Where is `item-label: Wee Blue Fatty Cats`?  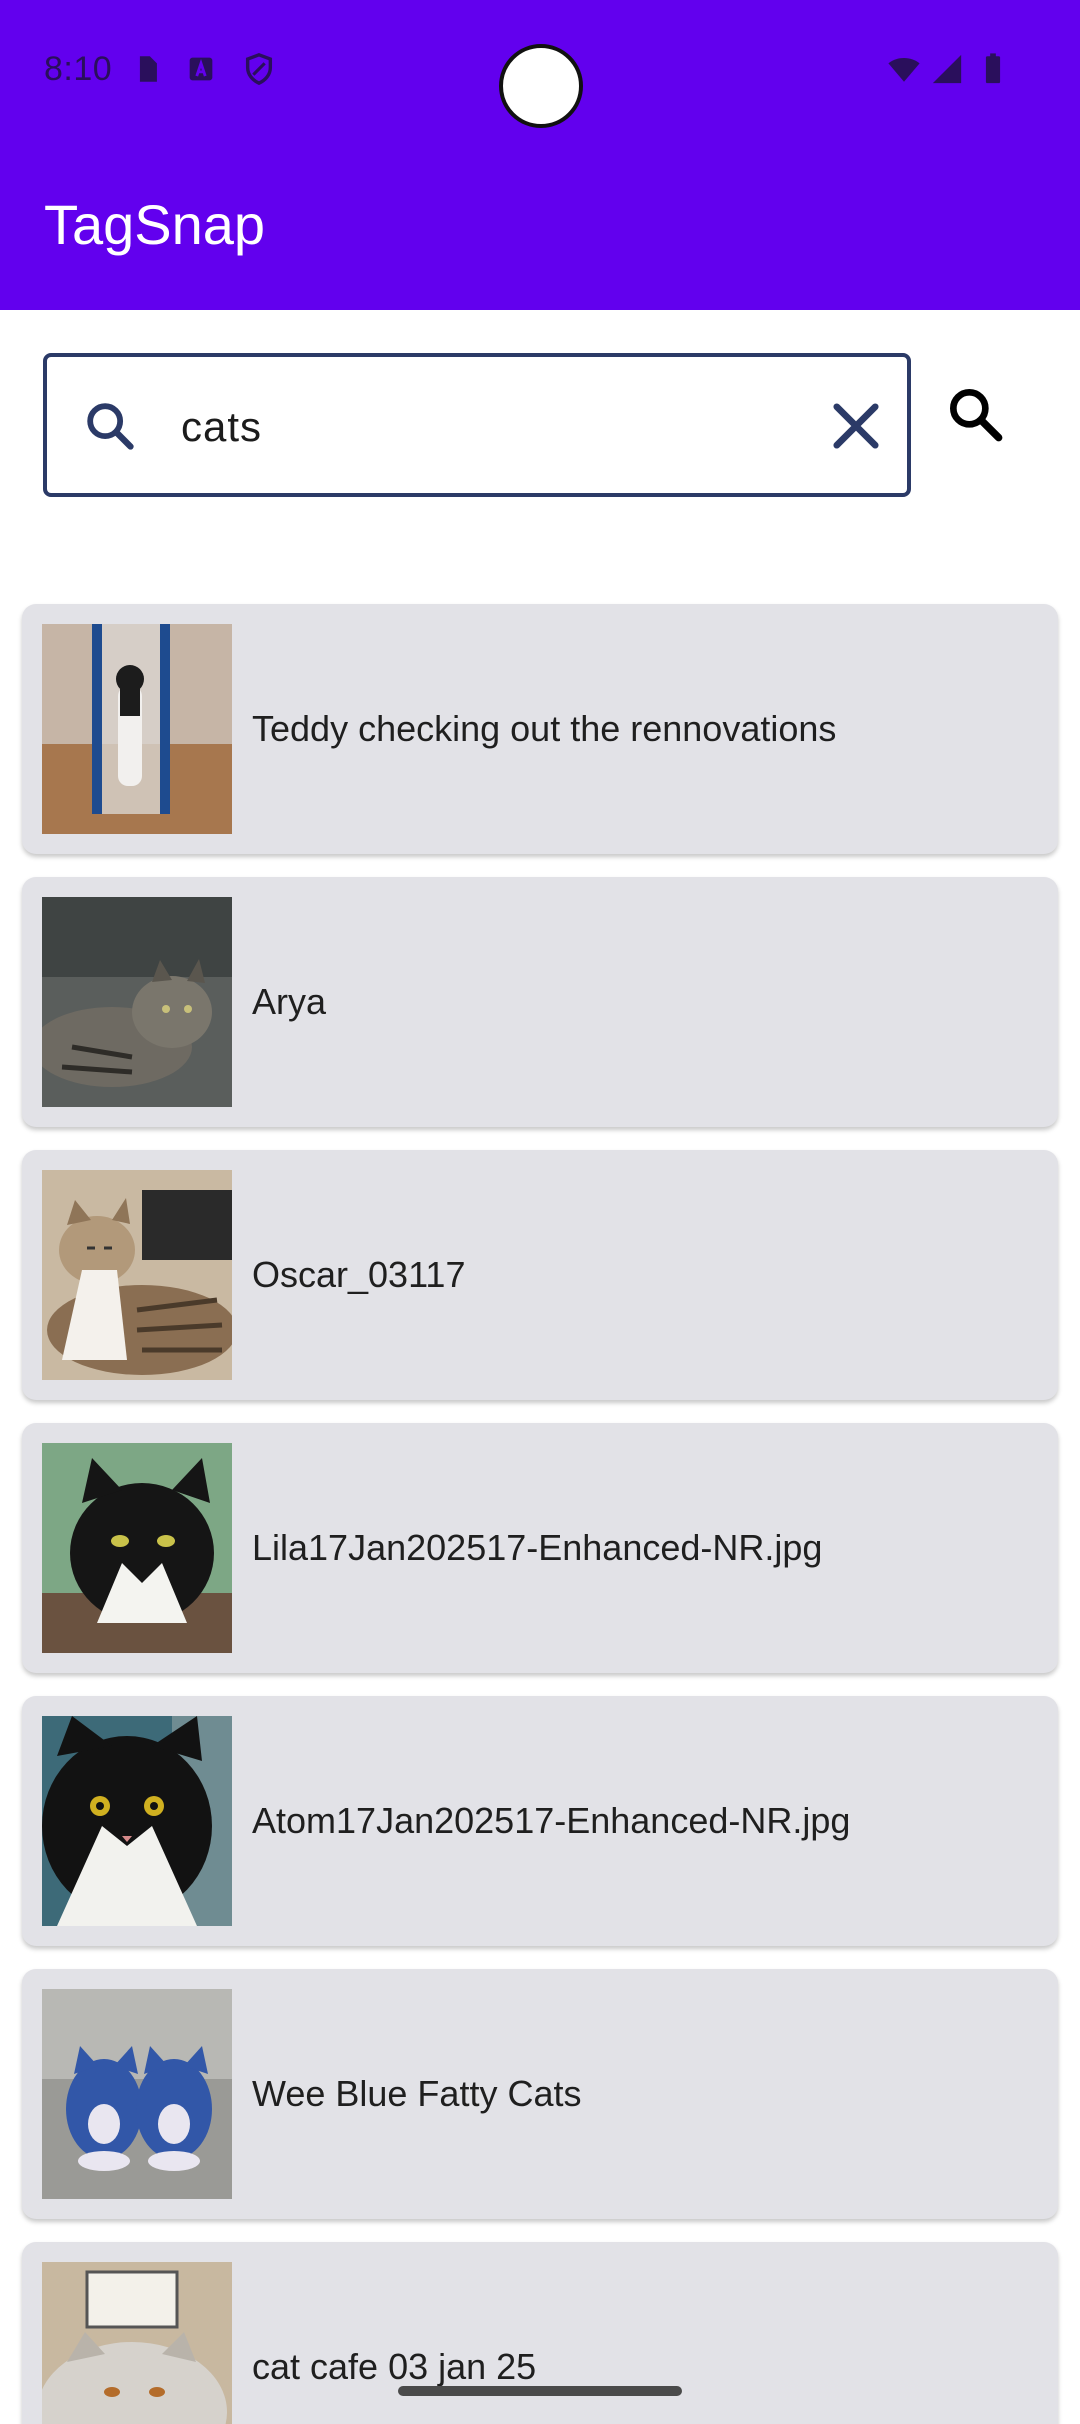
item-label: Wee Blue Fatty Cats is located at coordinates (417, 2093).